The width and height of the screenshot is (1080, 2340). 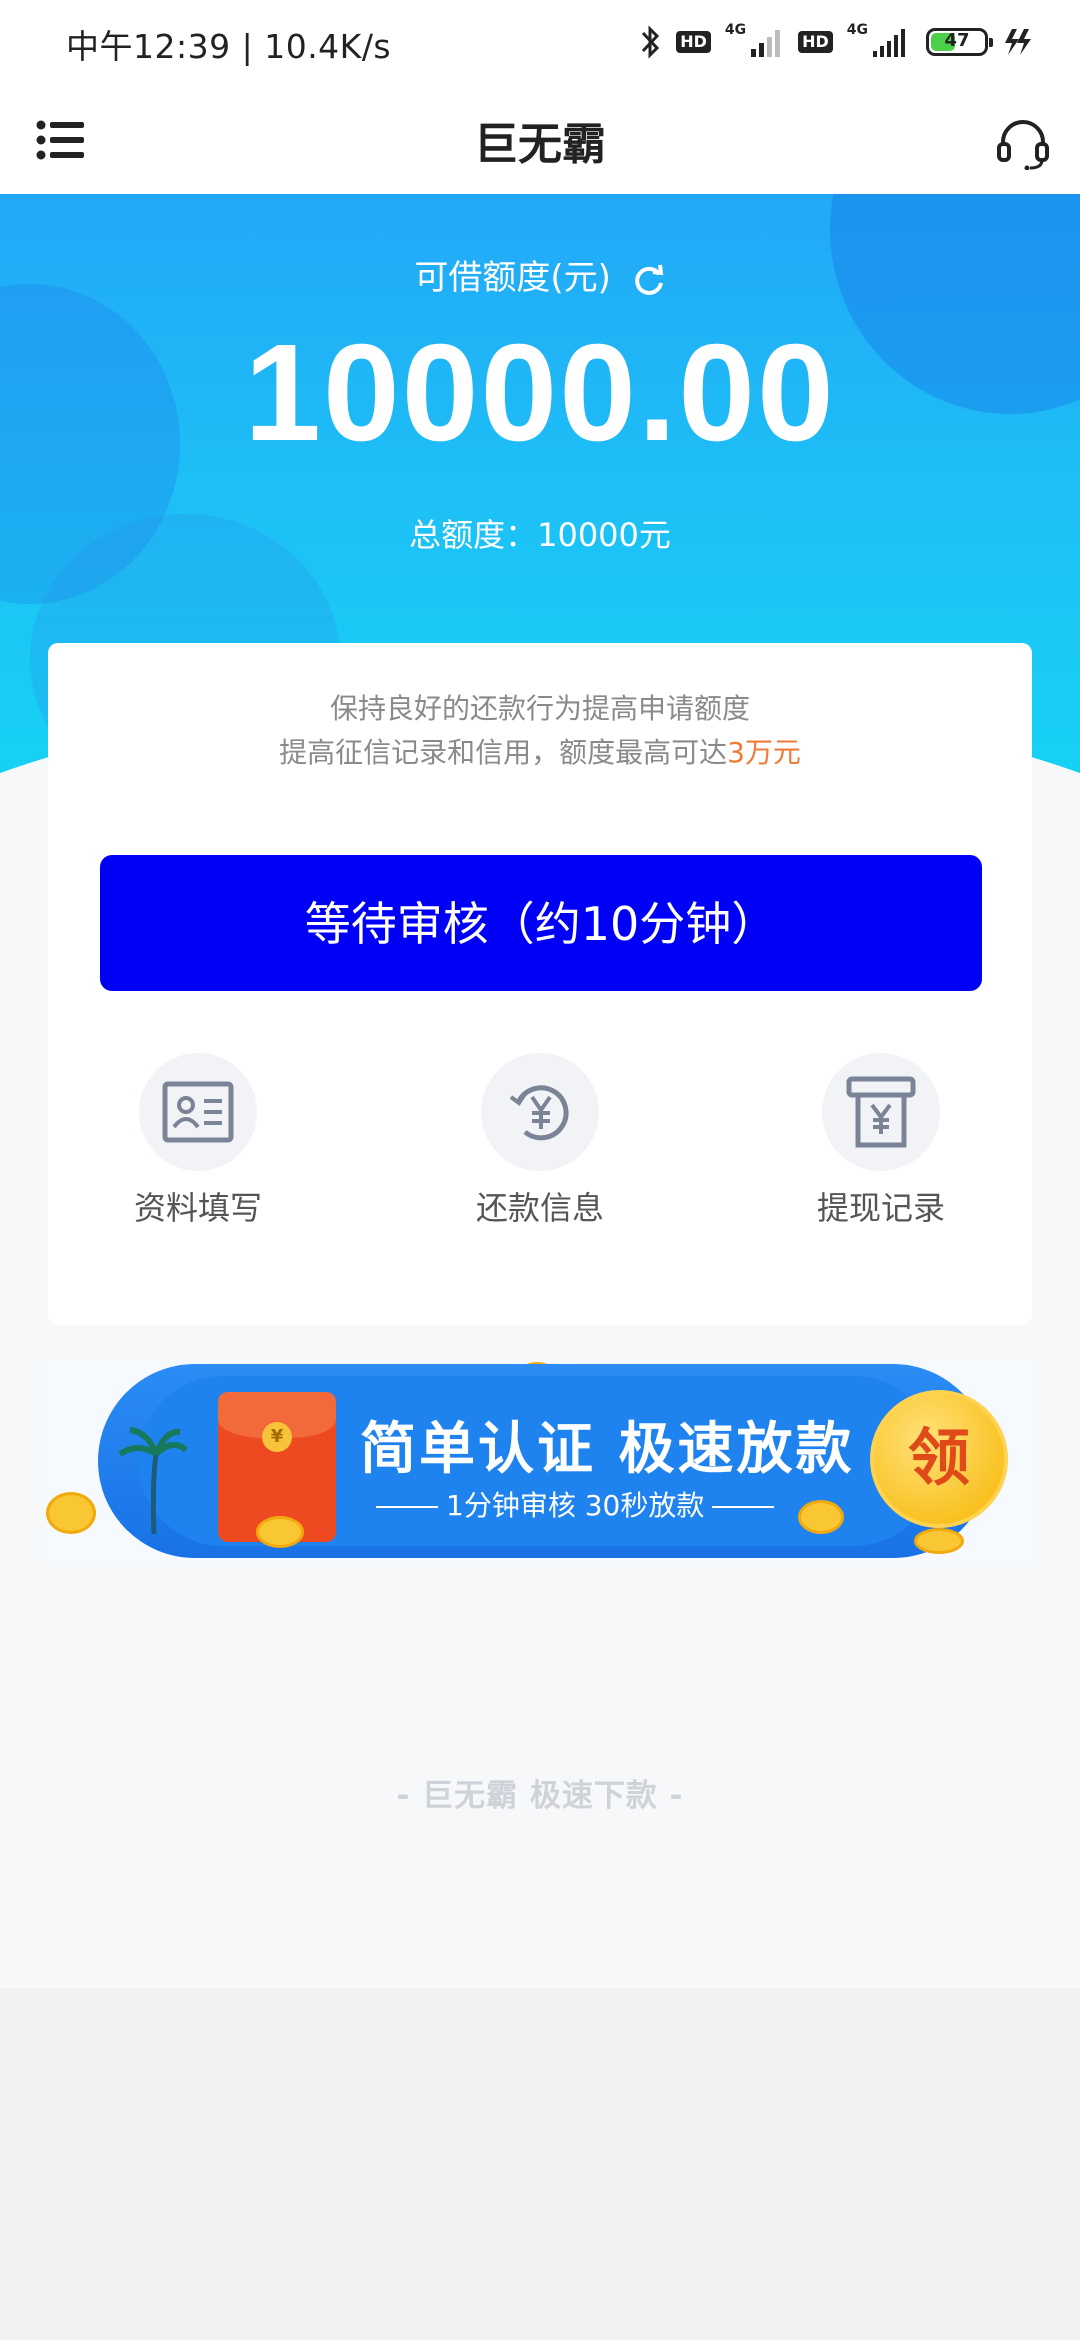 What do you see at coordinates (607, 1449) in the screenshot?
I see `promo-title: 简单认证 极速放款` at bounding box center [607, 1449].